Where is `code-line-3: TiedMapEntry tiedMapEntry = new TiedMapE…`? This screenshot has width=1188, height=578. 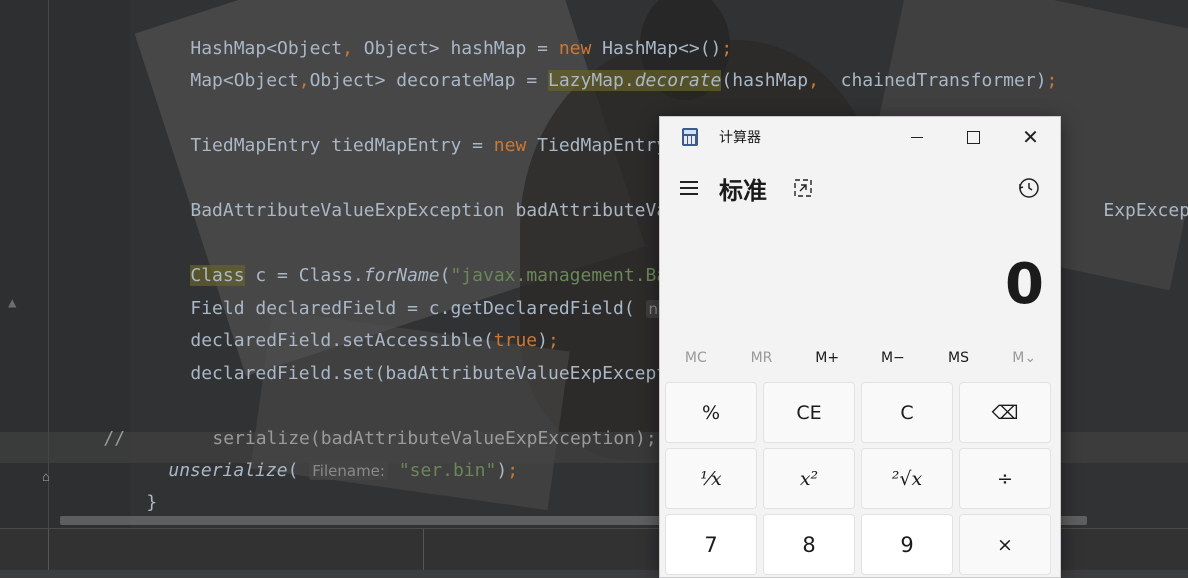 code-line-3: TiedMapEntry tiedMapEntry = new TiedMapE… is located at coordinates (423, 146).